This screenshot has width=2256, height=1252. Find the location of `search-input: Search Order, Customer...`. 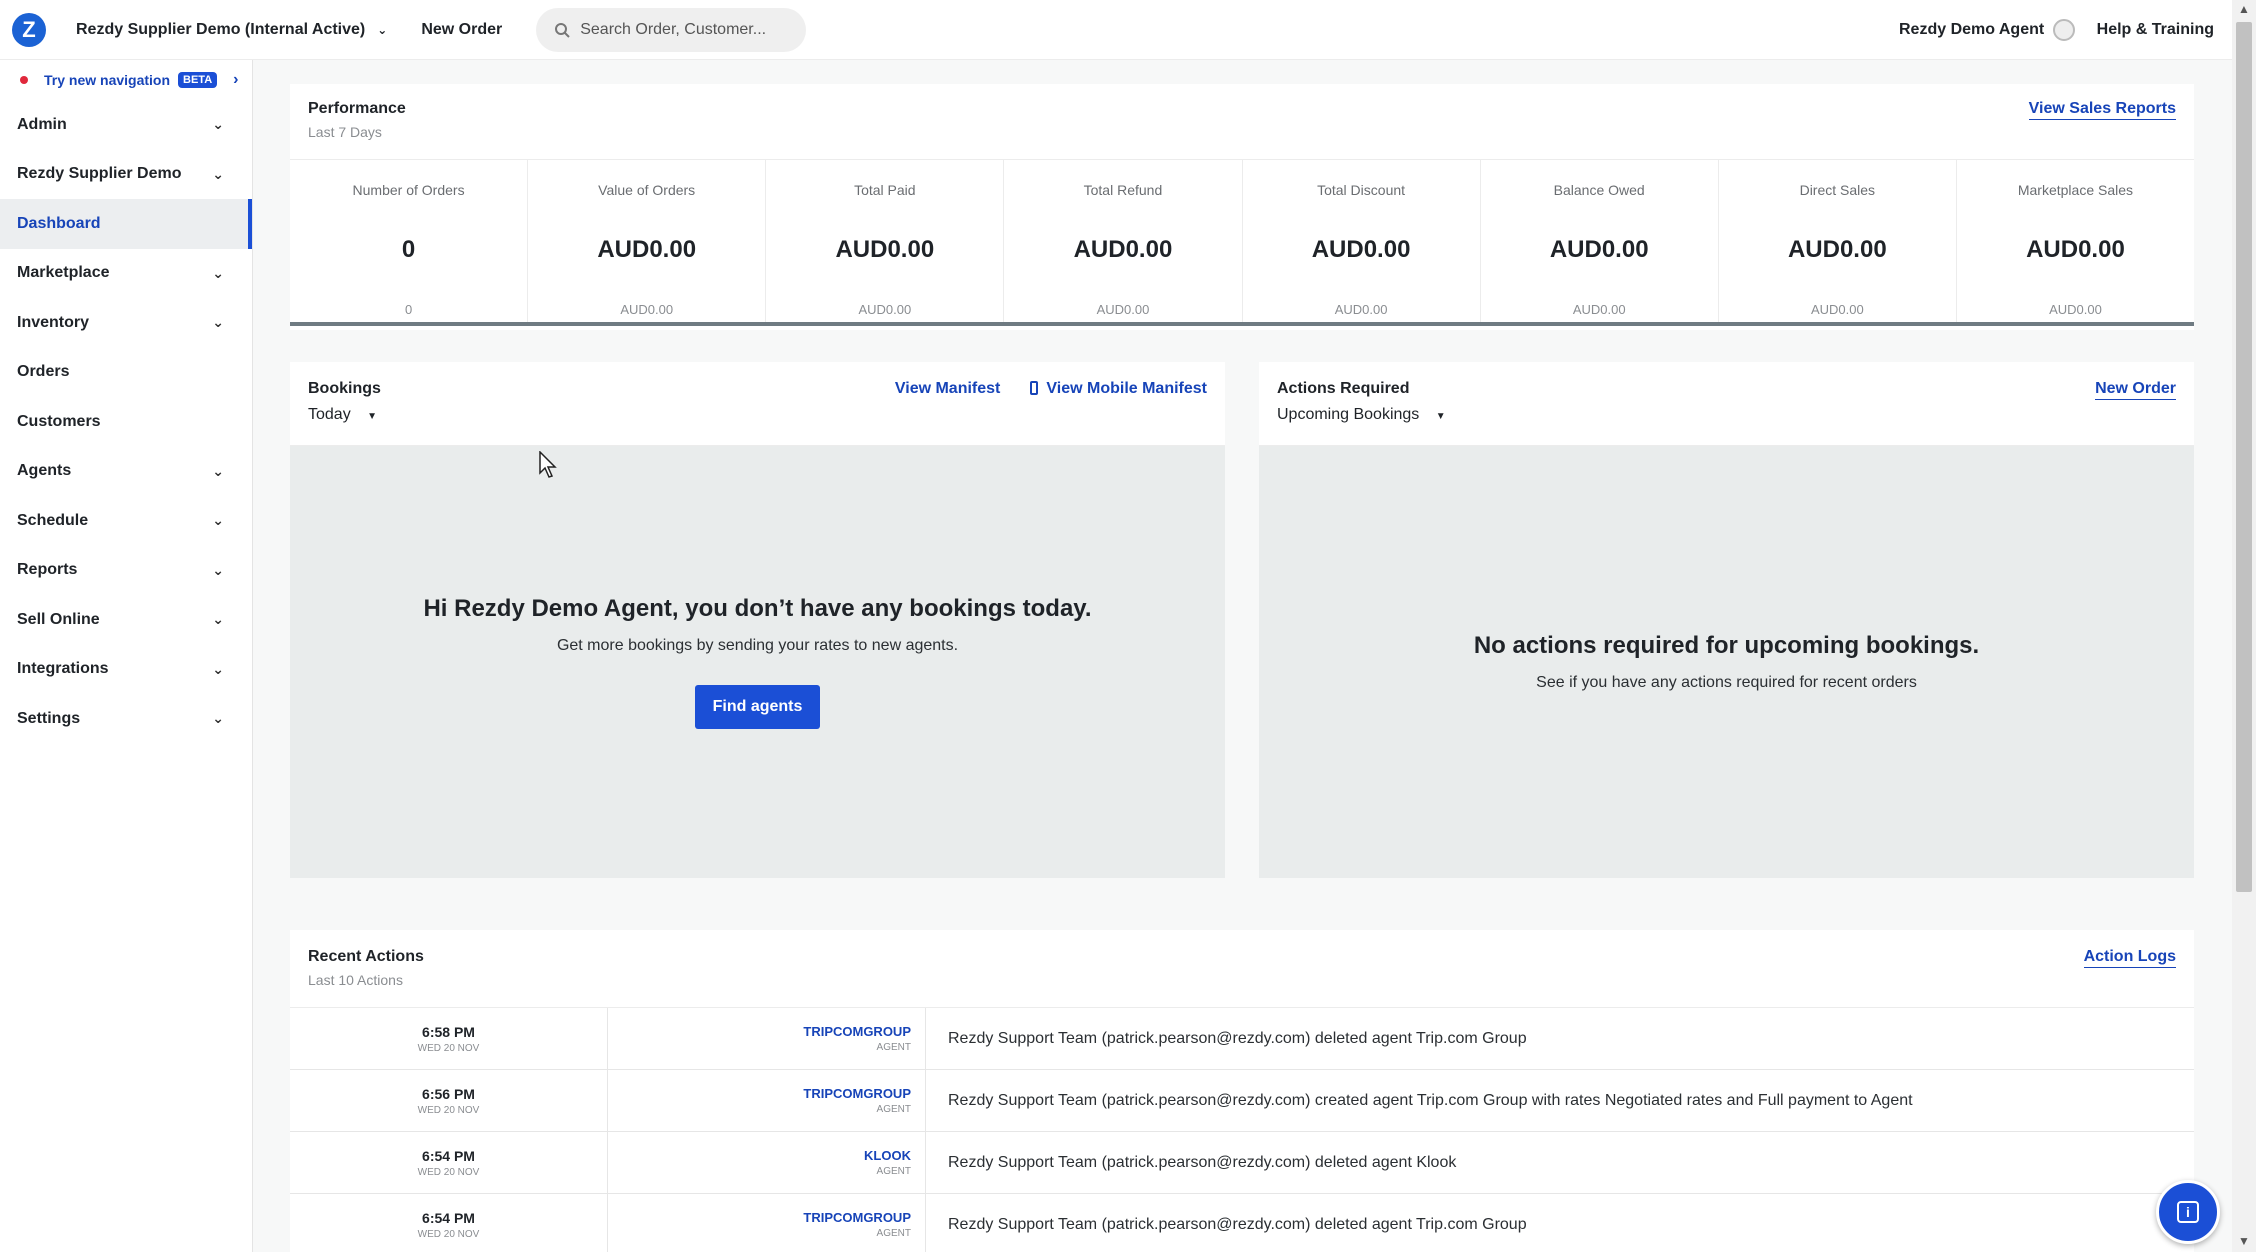

search-input: Search Order, Customer... is located at coordinates (671, 29).